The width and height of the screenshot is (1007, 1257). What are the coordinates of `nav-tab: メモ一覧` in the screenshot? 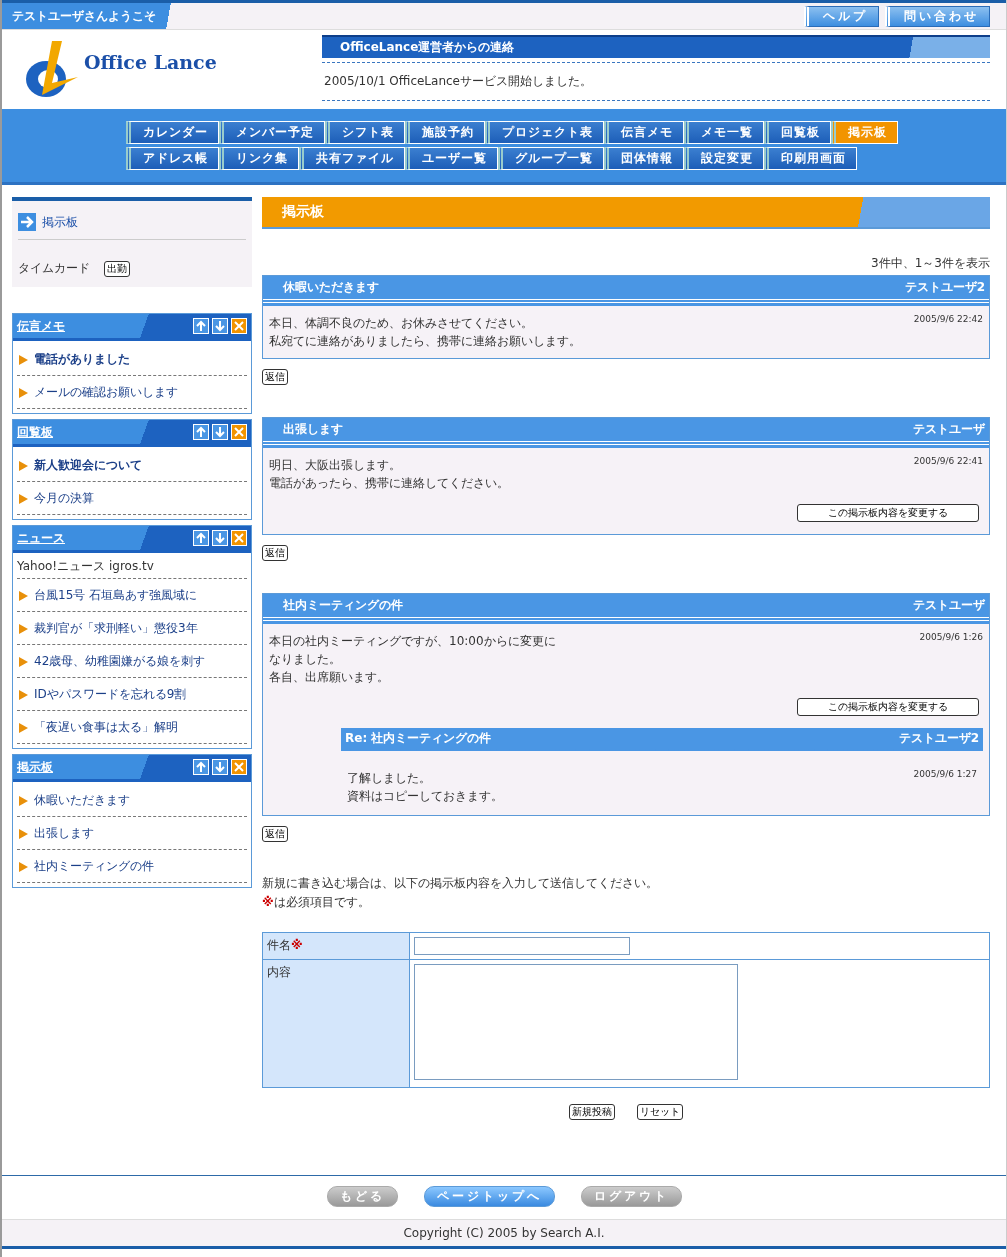 It's located at (724, 132).